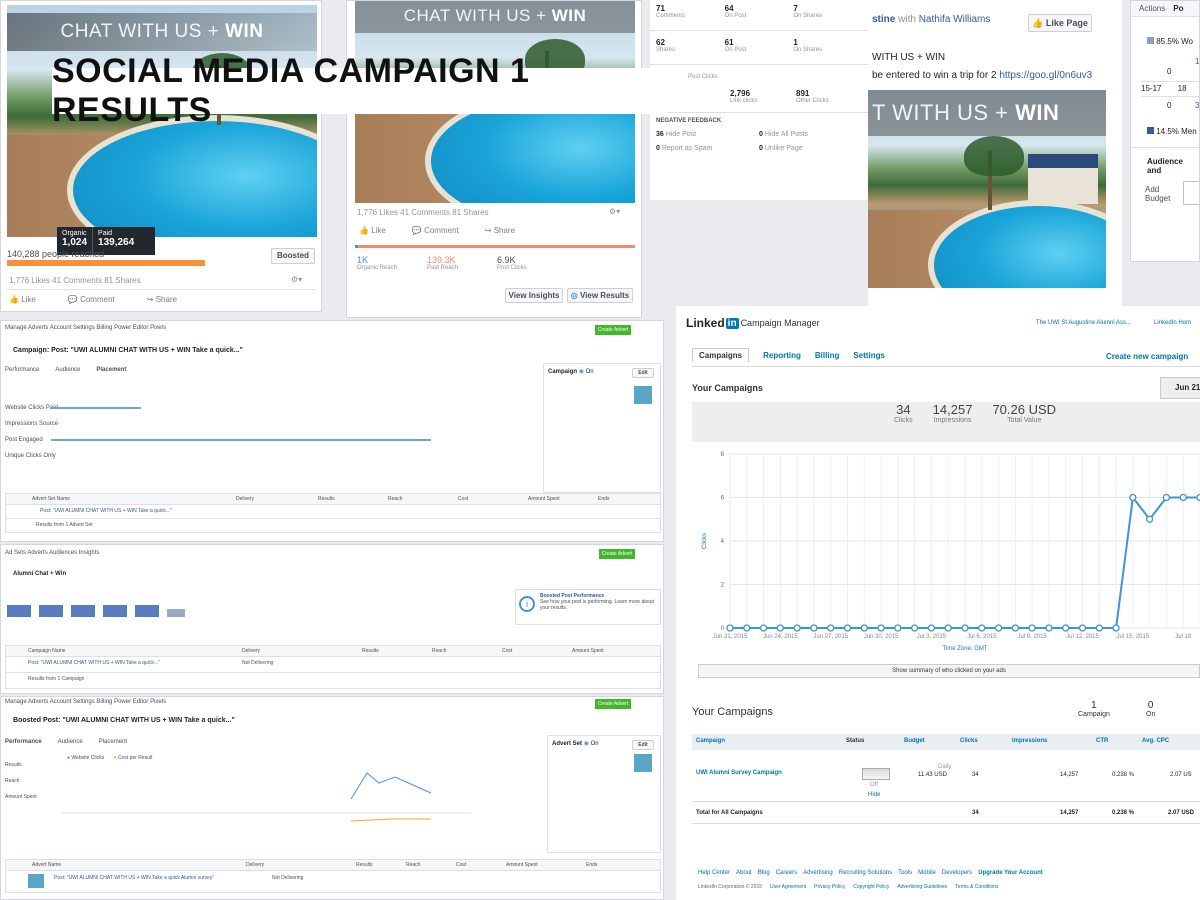 The image size is (1200, 900). What do you see at coordinates (1029, 741) in the screenshot?
I see `col-header: Impressions` at bounding box center [1029, 741].